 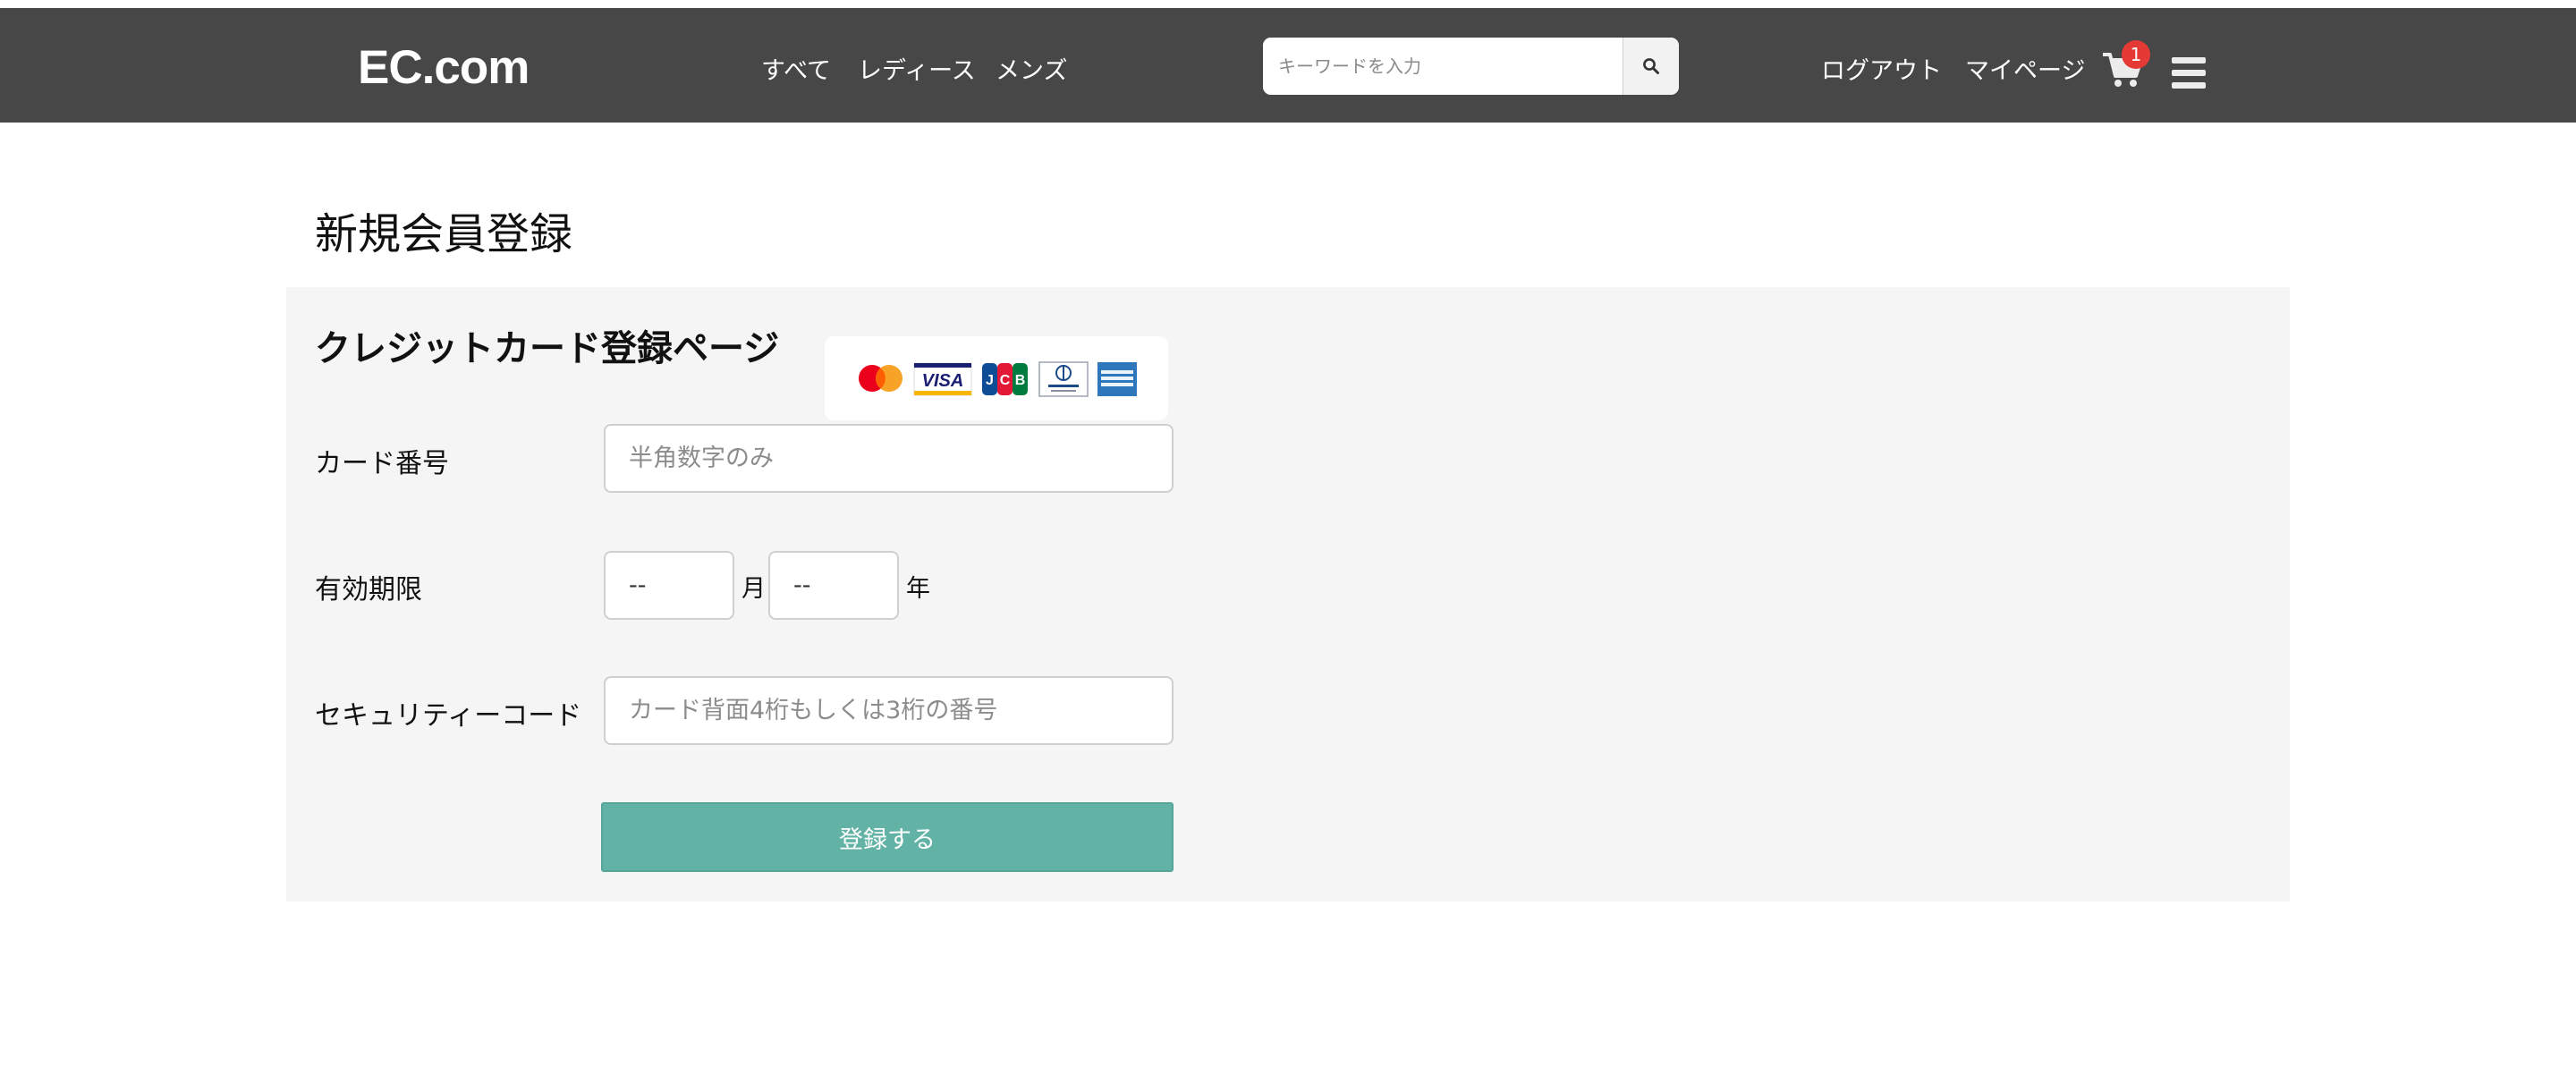 I want to click on nav-link-mens: メンズ, so click(x=1031, y=68).